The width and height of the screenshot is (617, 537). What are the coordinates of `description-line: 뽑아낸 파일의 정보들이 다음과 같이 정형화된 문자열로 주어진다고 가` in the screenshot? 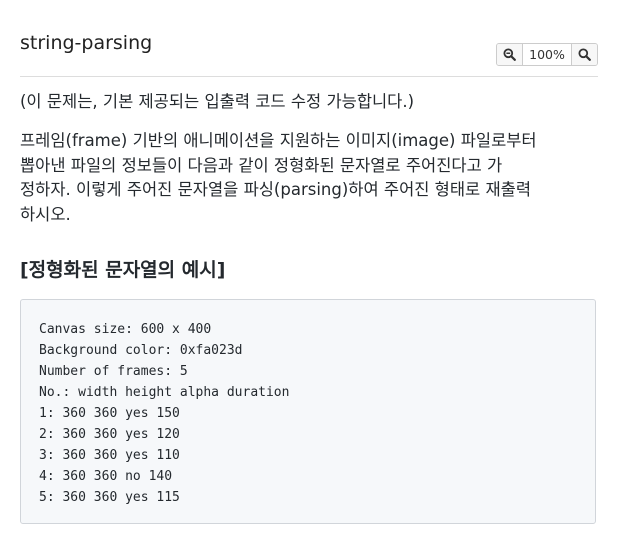 It's located at (261, 165).